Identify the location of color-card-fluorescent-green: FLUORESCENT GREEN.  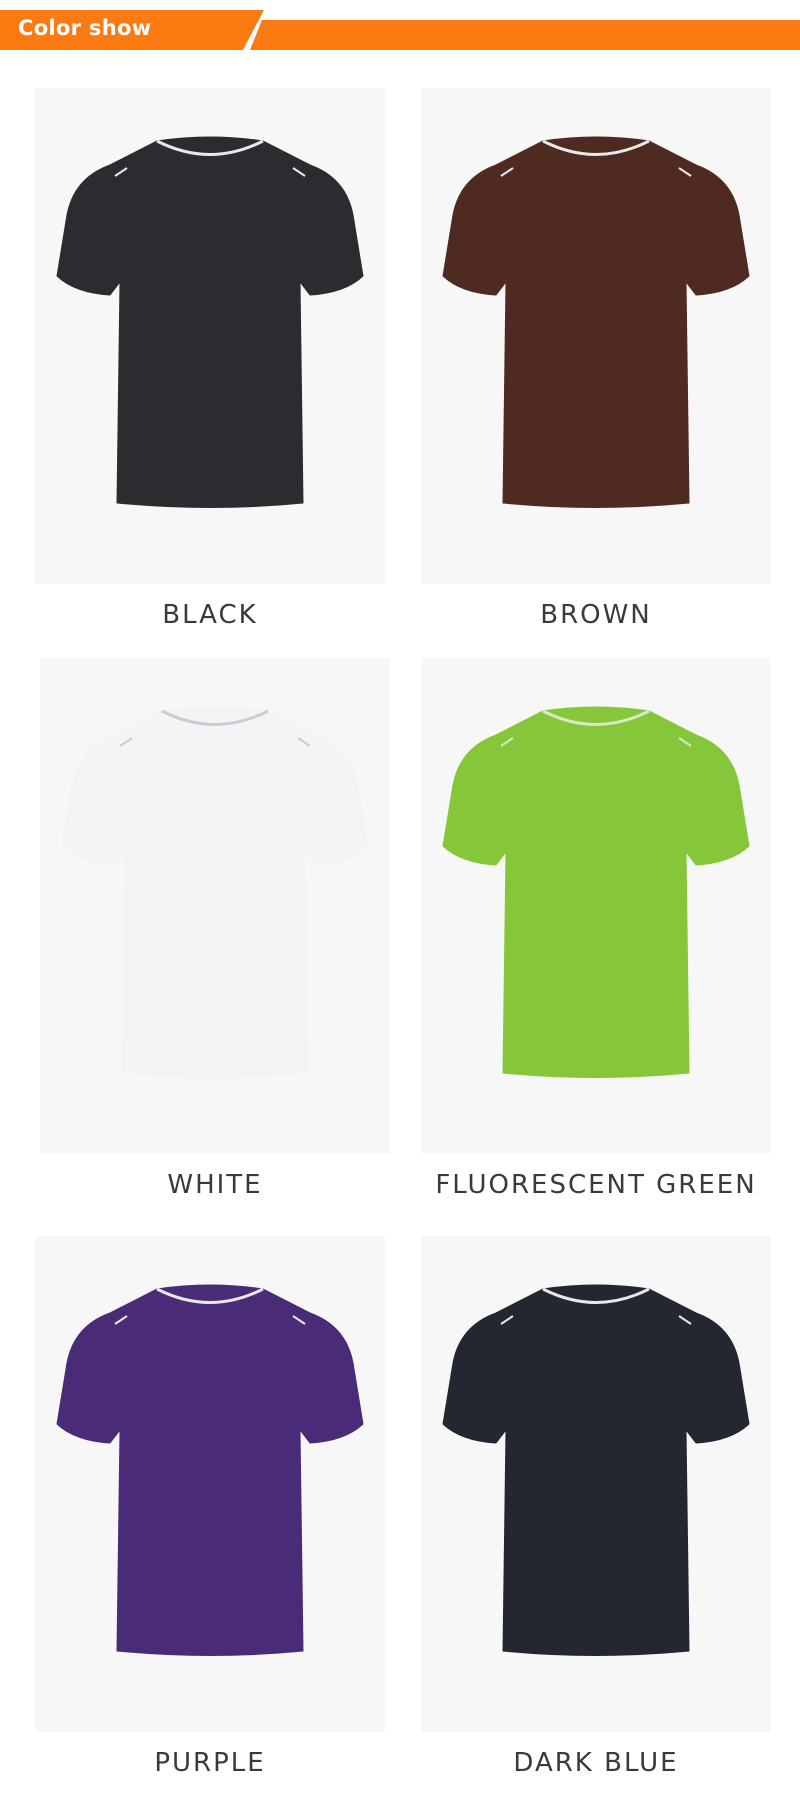
(596, 938).